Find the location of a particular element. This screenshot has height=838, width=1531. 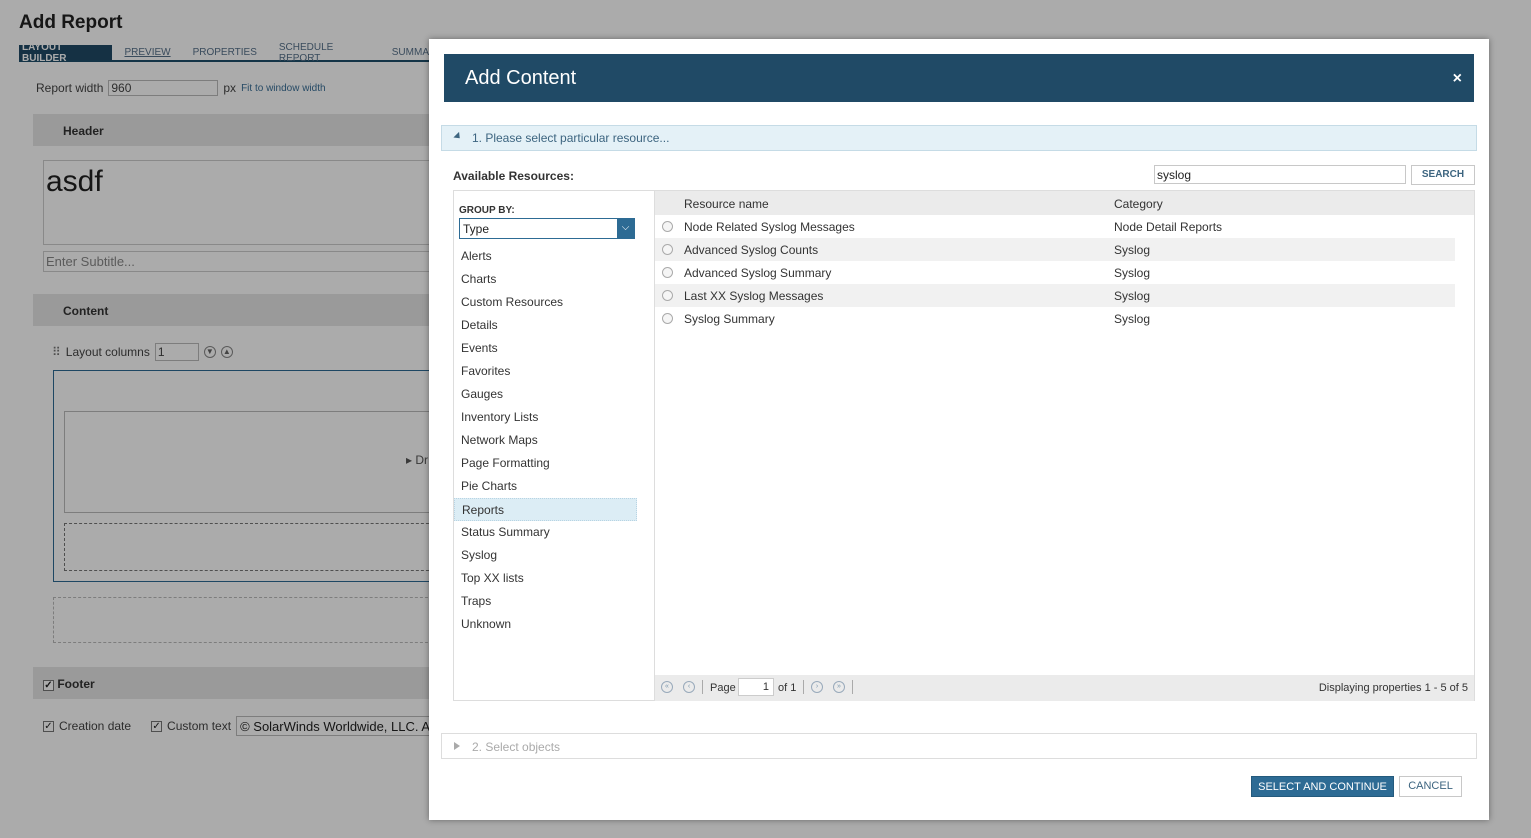

column-header-resource-name: Resource name is located at coordinates (726, 204).